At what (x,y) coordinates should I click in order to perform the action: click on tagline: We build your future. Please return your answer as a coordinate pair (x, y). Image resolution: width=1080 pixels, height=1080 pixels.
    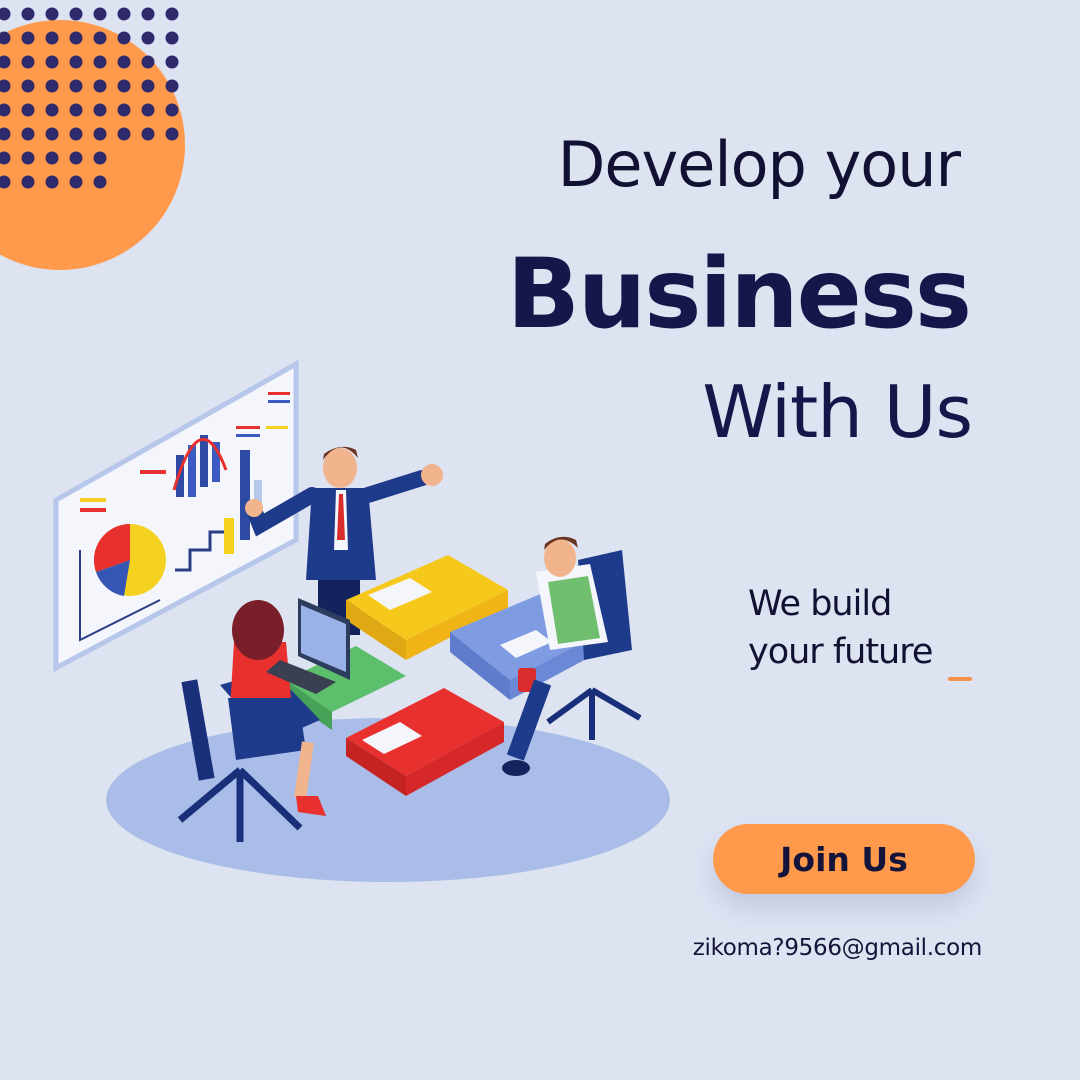
    Looking at the image, I should click on (868, 628).